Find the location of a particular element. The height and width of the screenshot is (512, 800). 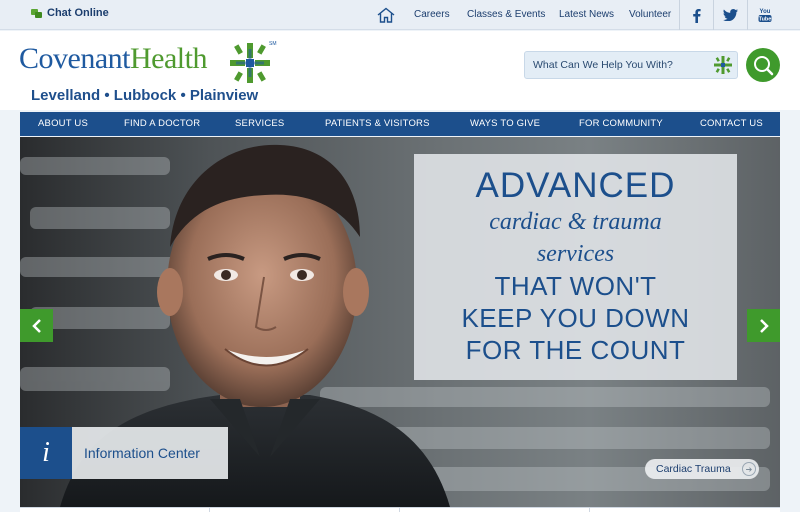

nav-for-community: FOR COMMUNITY is located at coordinates (621, 123).